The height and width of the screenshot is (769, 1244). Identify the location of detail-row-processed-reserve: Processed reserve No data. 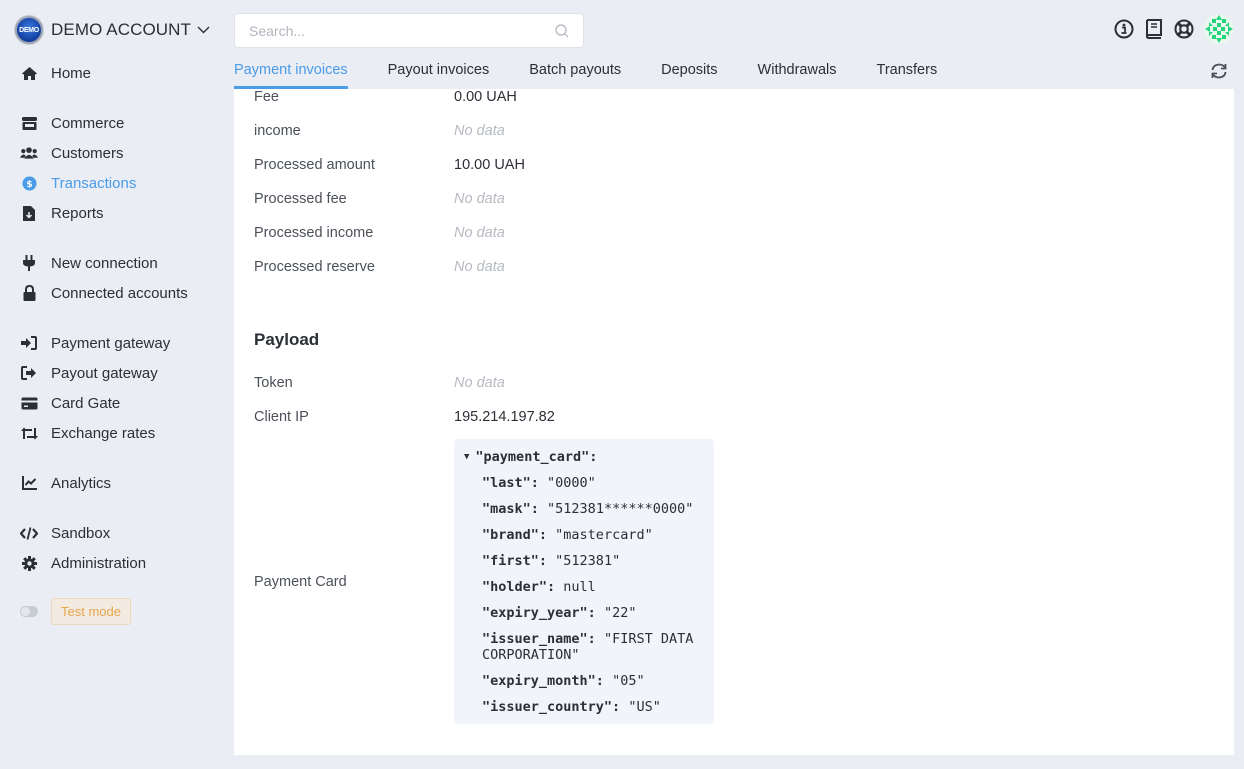
(379, 267).